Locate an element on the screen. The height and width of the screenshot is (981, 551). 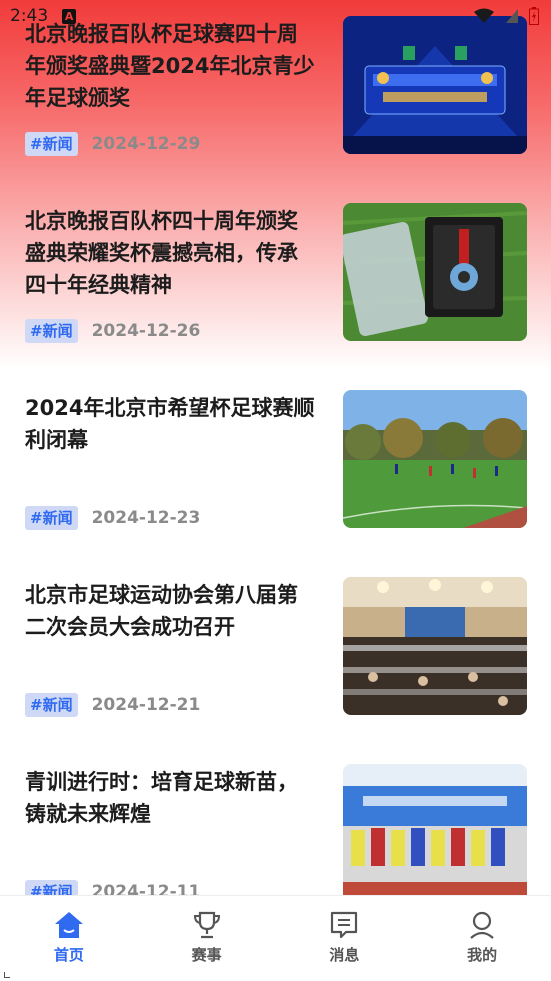
news-date: 2024-12-26 is located at coordinates (146, 331).